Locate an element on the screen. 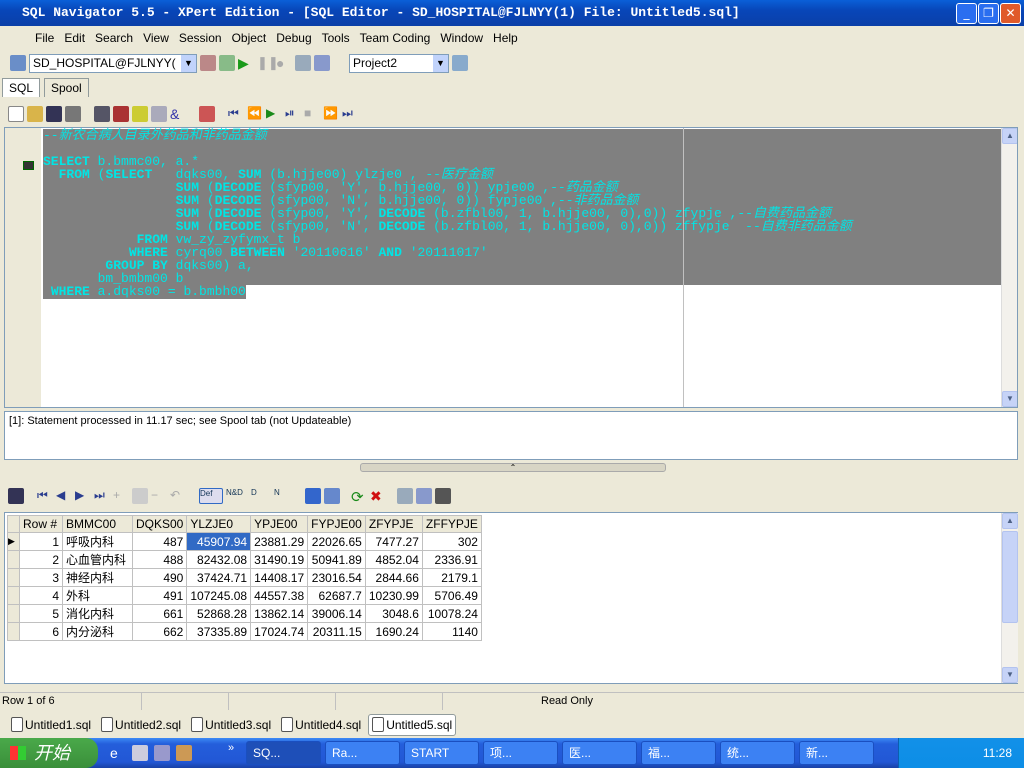  table-cell: 23881.29 is located at coordinates (279, 541).